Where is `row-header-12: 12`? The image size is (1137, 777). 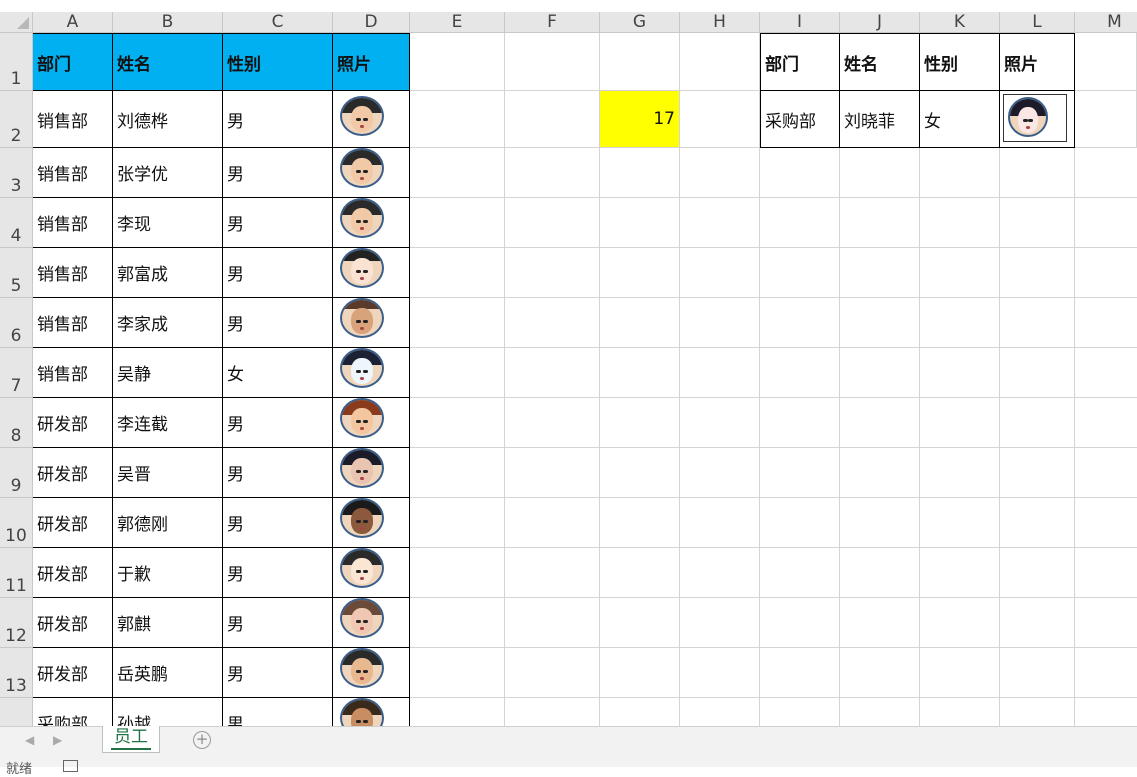
row-header-12: 12 is located at coordinates (16, 623).